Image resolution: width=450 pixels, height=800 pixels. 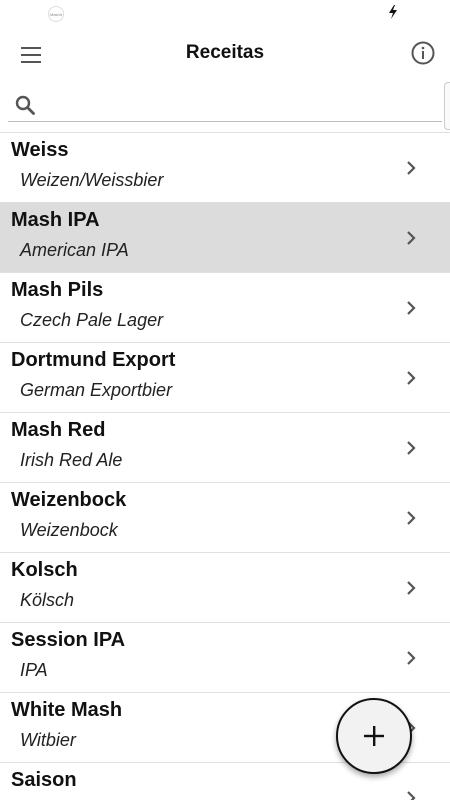 What do you see at coordinates (225, 14) in the screenshot?
I see `status-bar: MashIt` at bounding box center [225, 14].